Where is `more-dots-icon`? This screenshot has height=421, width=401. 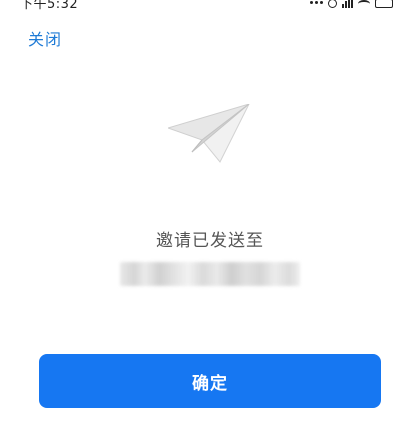 more-dots-icon is located at coordinates (316, 4).